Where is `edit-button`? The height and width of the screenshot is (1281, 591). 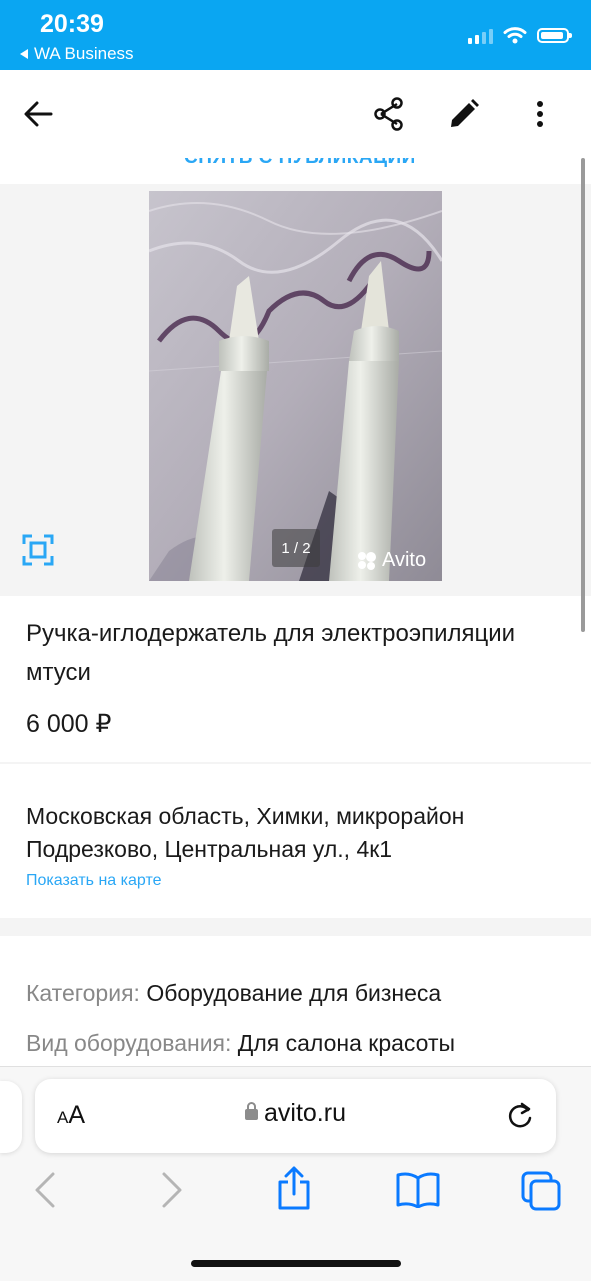 edit-button is located at coordinates (464, 114).